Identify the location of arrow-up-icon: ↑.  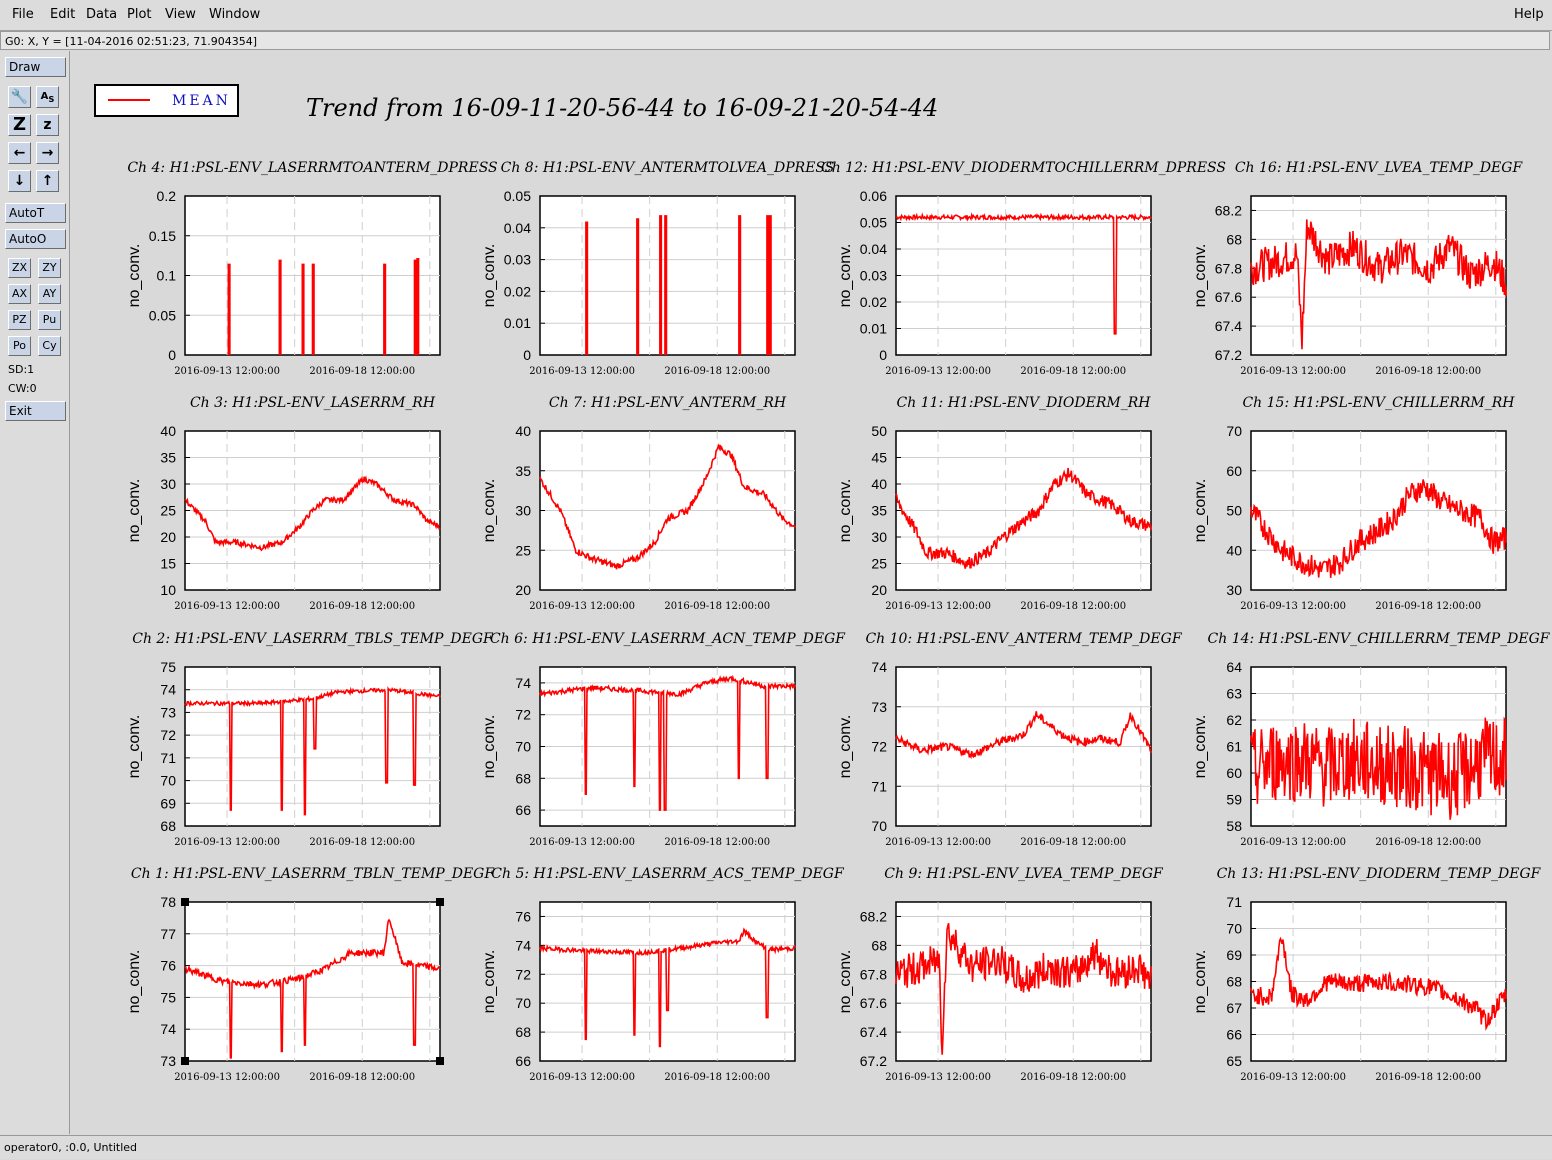
(47, 181).